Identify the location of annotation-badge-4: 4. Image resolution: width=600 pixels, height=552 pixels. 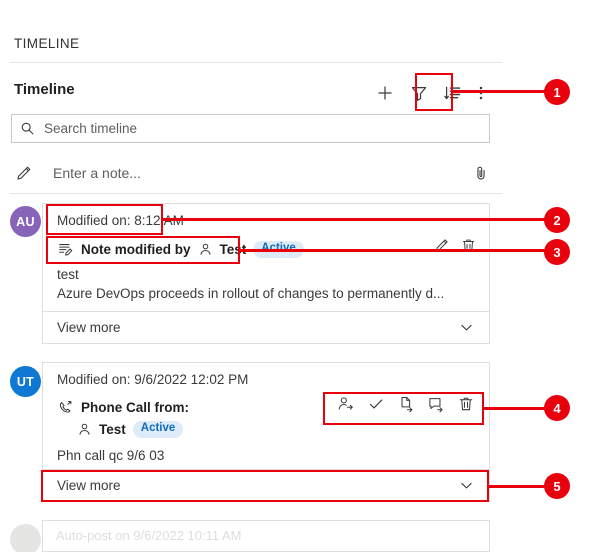
(557, 408).